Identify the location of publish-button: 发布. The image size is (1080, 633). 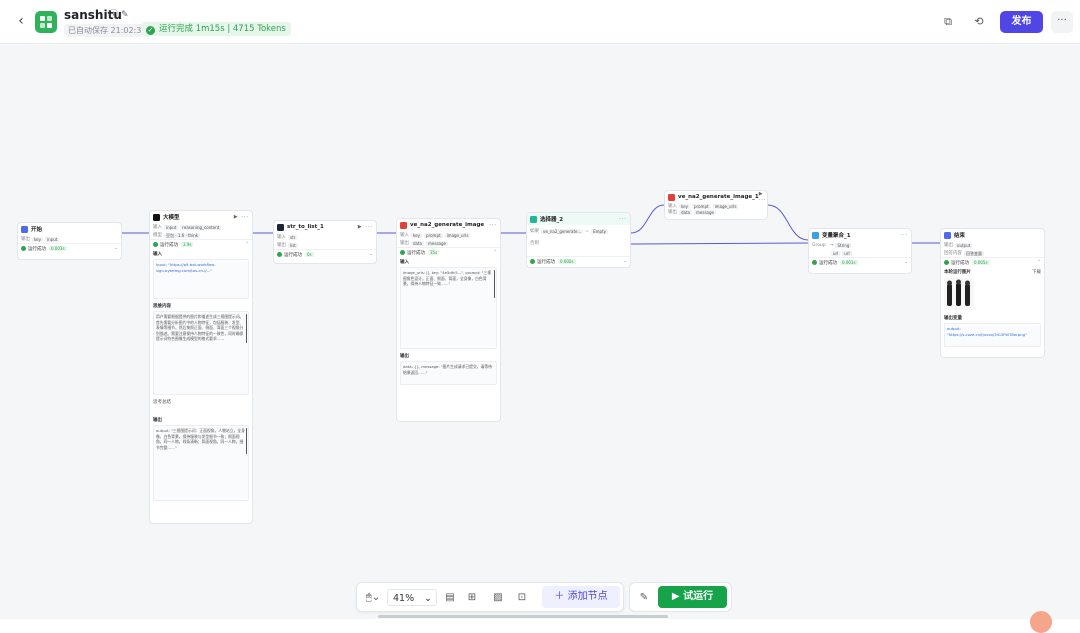
(1021, 22).